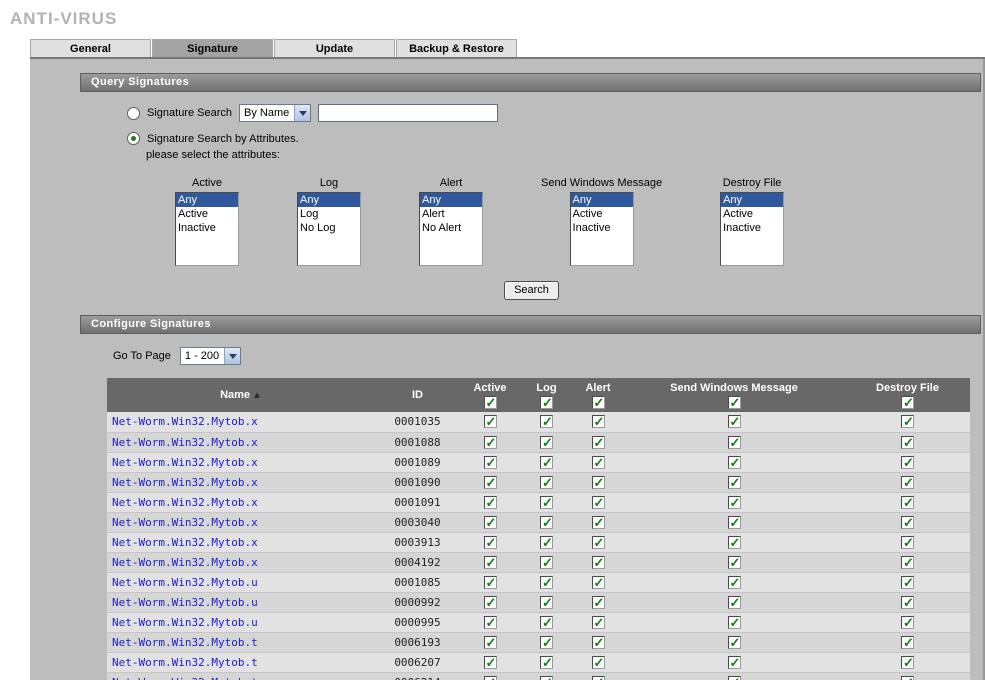 The width and height of the screenshot is (985, 680). Describe the element at coordinates (907, 403) in the screenshot. I see `select-all-destroy-checkbox` at that location.